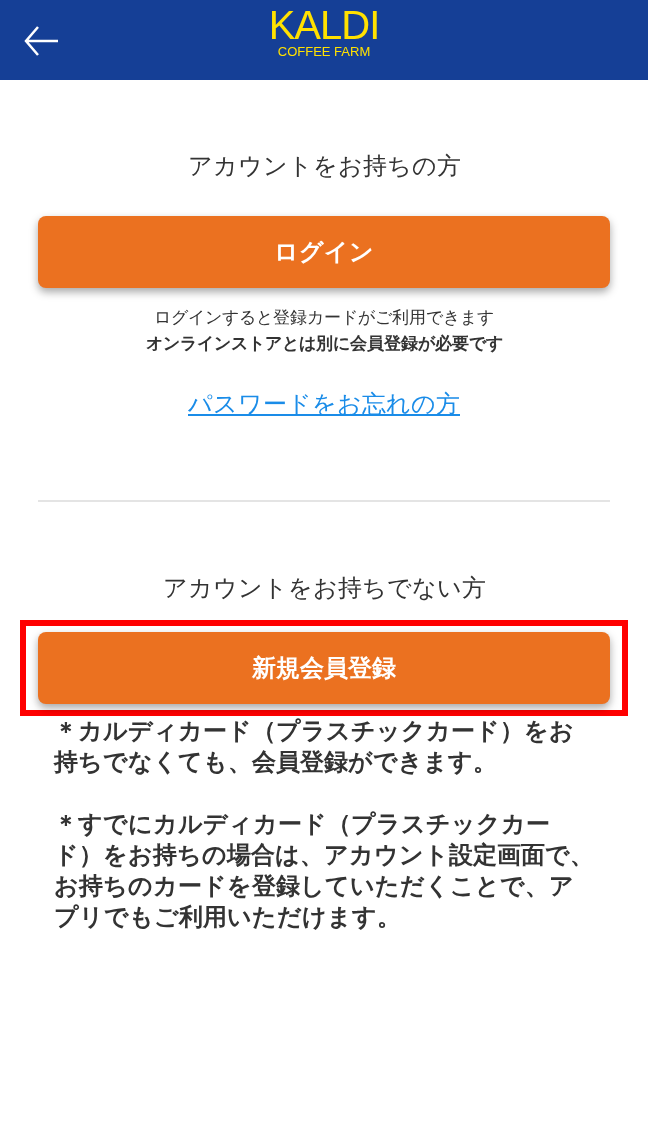  Describe the element at coordinates (324, 317) in the screenshot. I see `info-text: ログインすると登録カードがご利用できます` at that location.